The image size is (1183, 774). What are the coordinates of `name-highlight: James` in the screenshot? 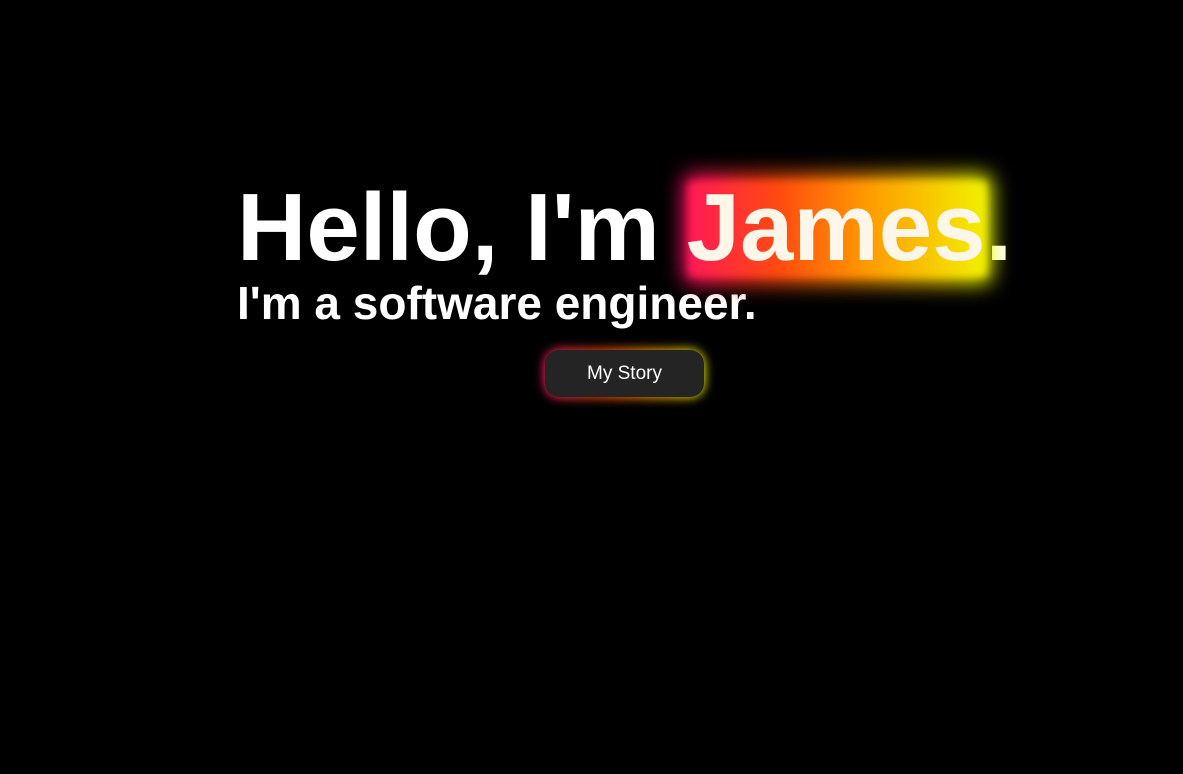 It's located at (837, 228).